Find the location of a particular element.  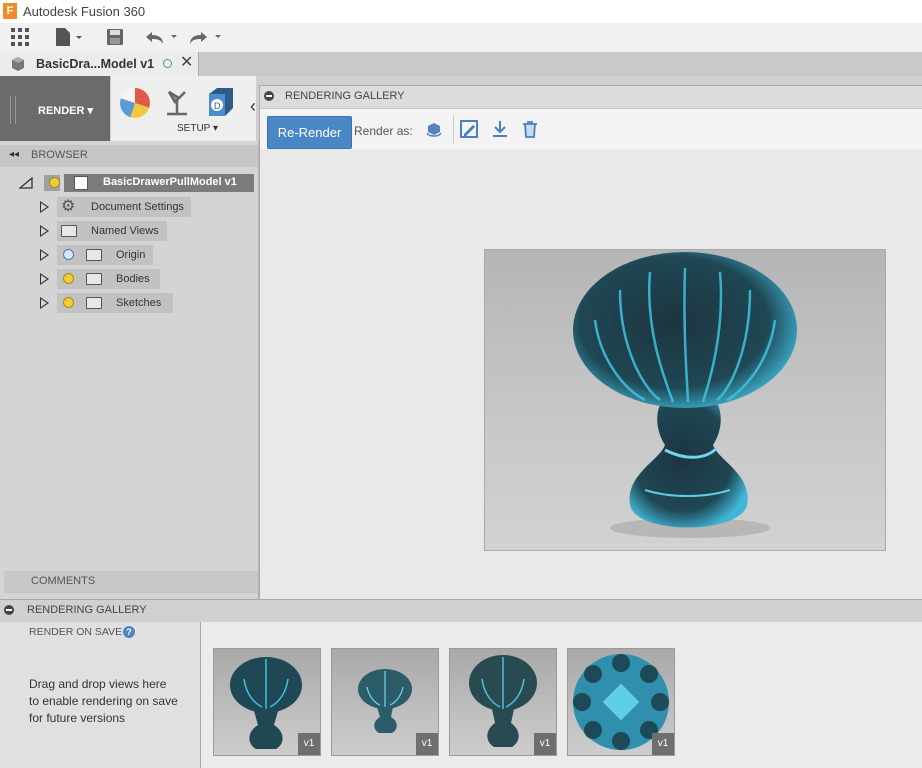

gallery-title: RENDERING GALLERY is located at coordinates (87, 610).